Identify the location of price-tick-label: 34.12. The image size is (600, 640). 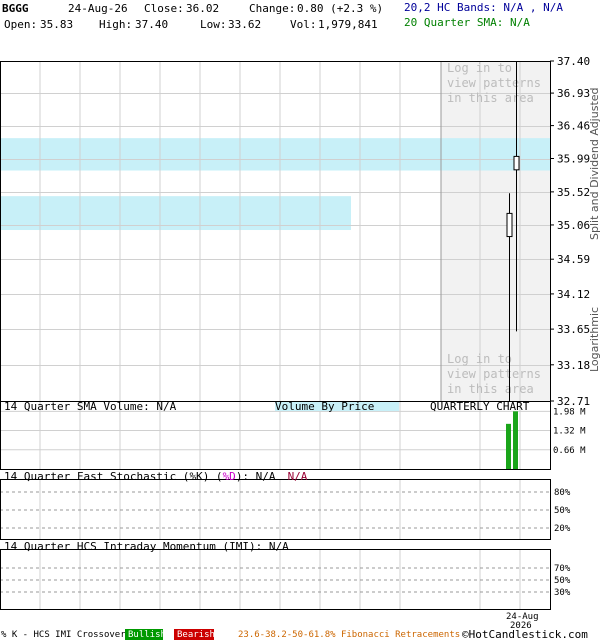
(573, 294).